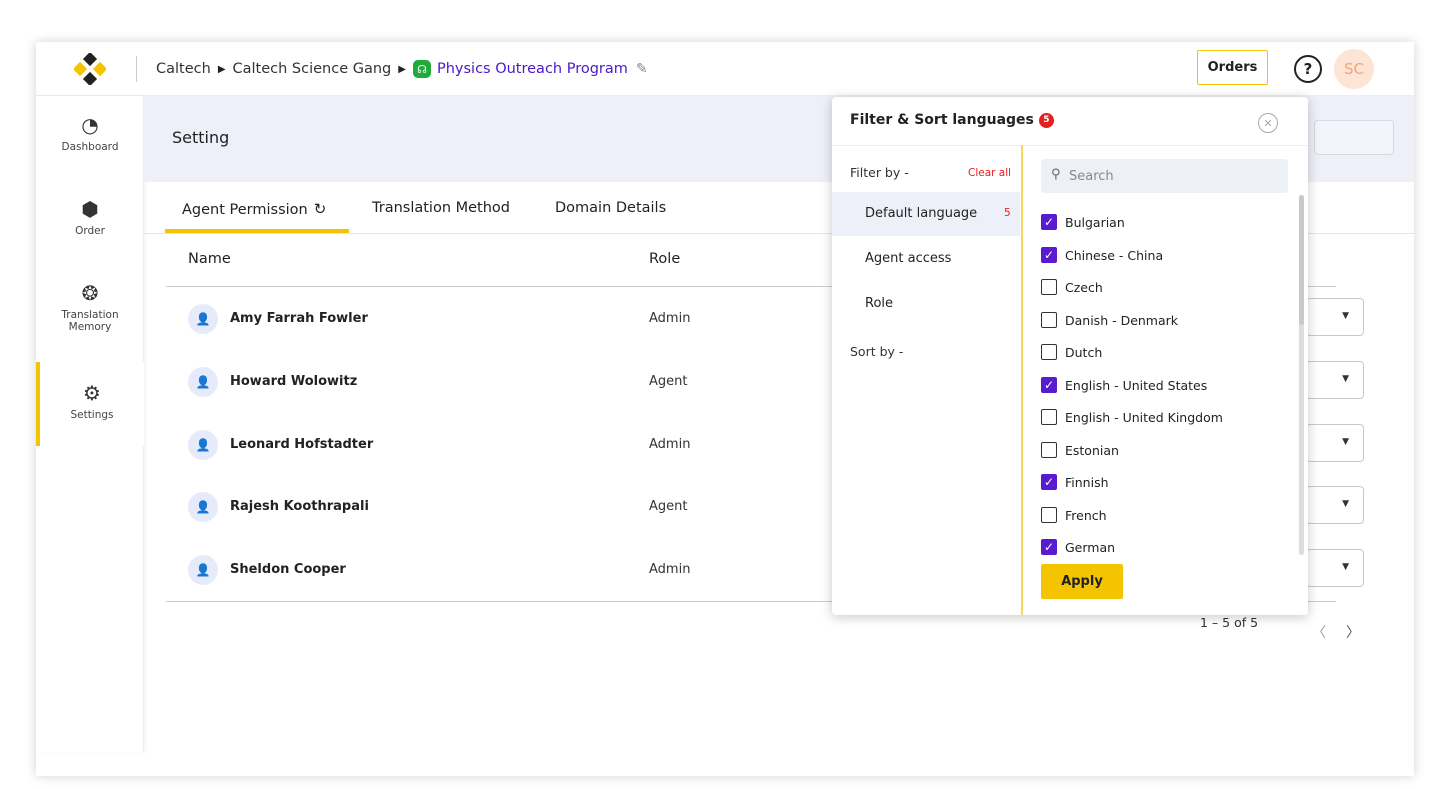 The image size is (1439, 789). I want to click on column-header-role: Role, so click(664, 259).